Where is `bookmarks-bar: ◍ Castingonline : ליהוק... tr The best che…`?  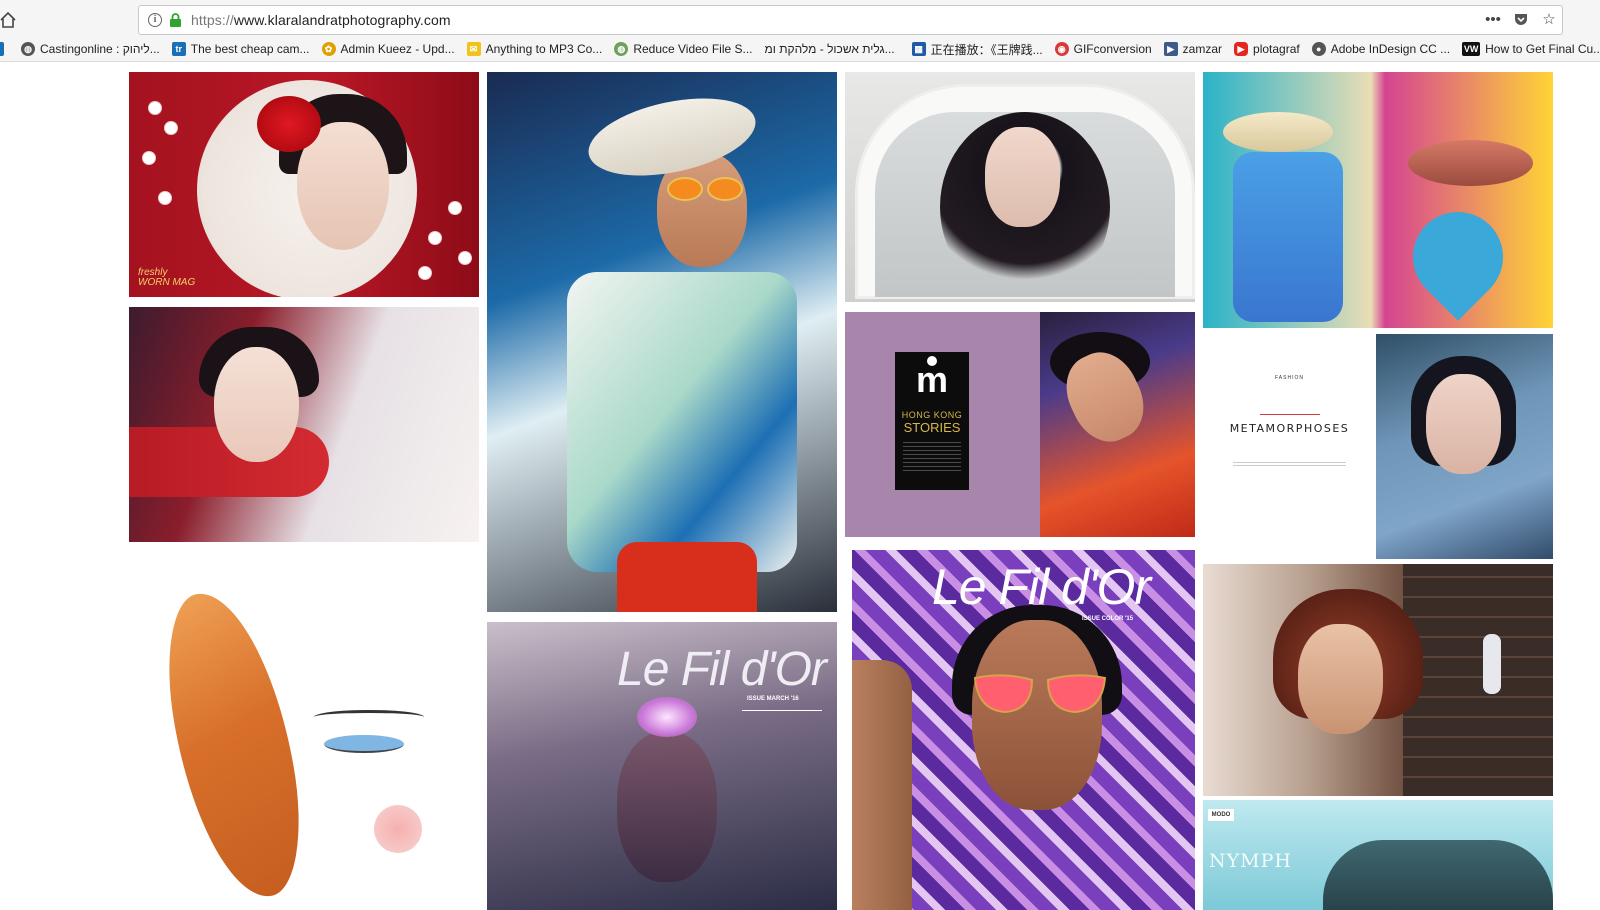 bookmarks-bar: ◍ Castingonline : ליהוק... tr The best che… is located at coordinates (800, 49).